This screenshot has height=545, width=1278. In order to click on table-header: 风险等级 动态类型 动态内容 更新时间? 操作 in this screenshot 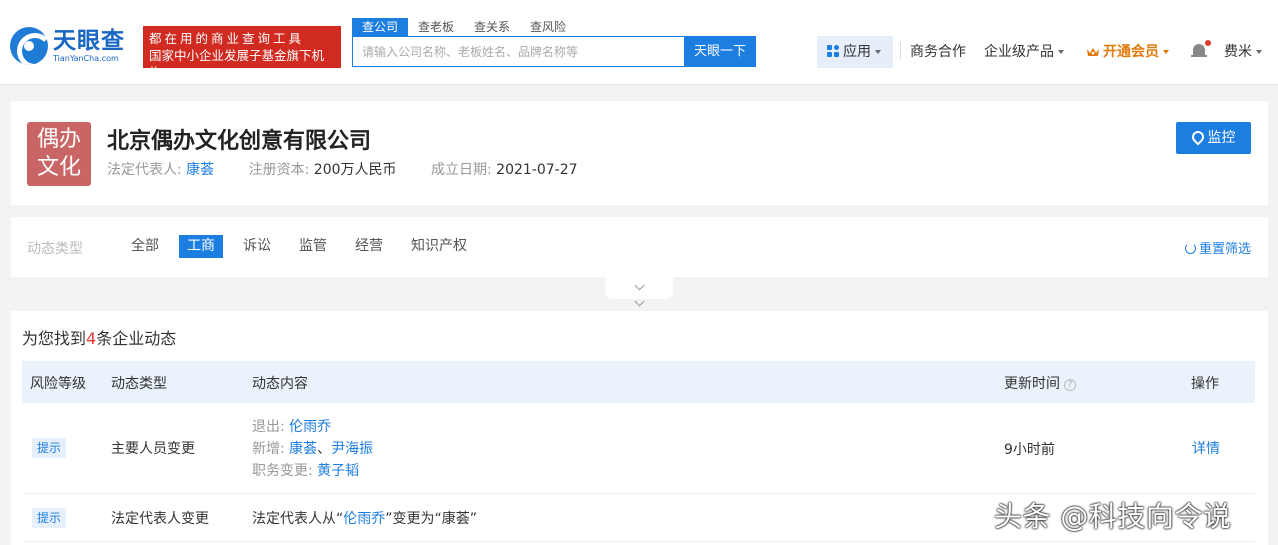, I will do `click(638, 382)`.